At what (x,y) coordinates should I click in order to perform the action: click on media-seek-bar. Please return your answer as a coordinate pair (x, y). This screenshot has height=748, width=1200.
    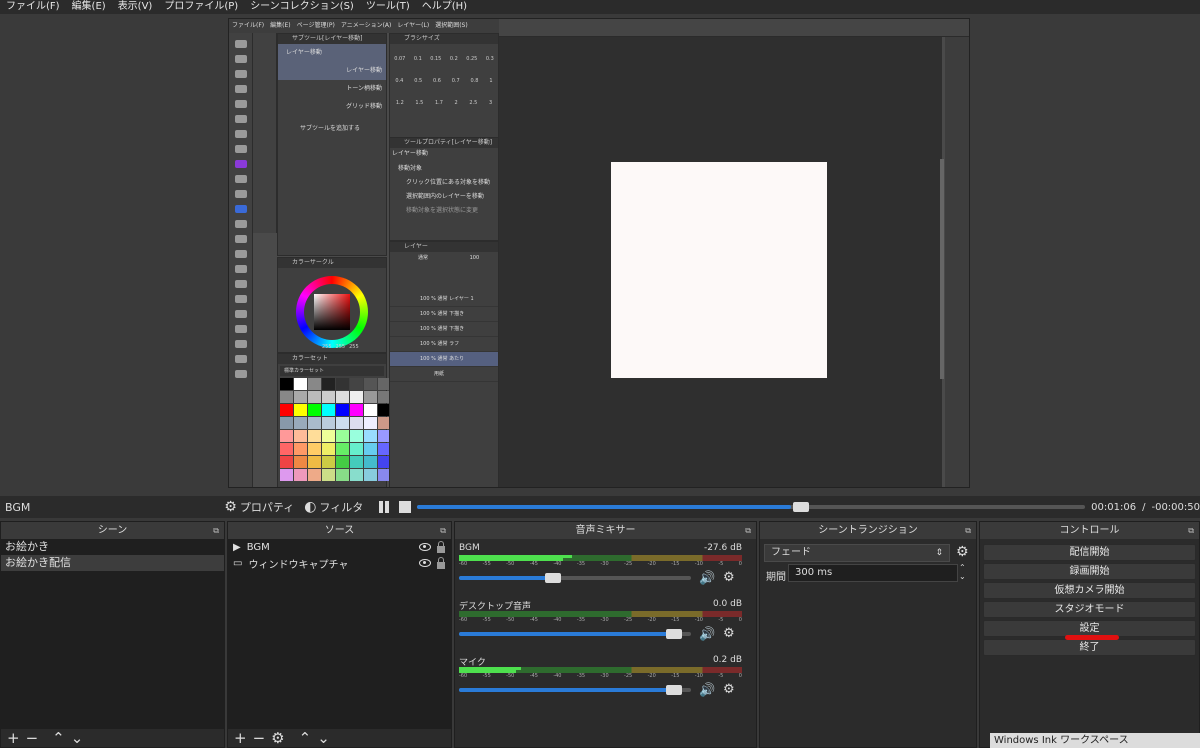
    Looking at the image, I should click on (751, 507).